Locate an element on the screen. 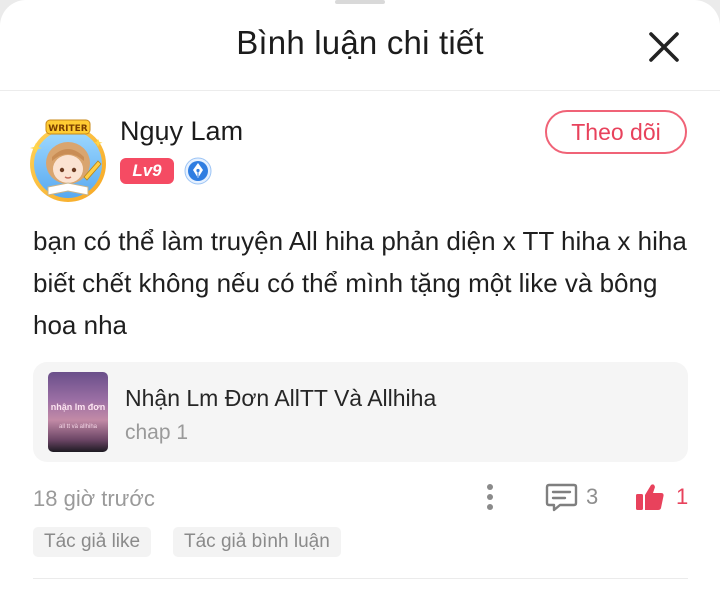  tag-author-comment: Tác giả bình luận is located at coordinates (257, 542).